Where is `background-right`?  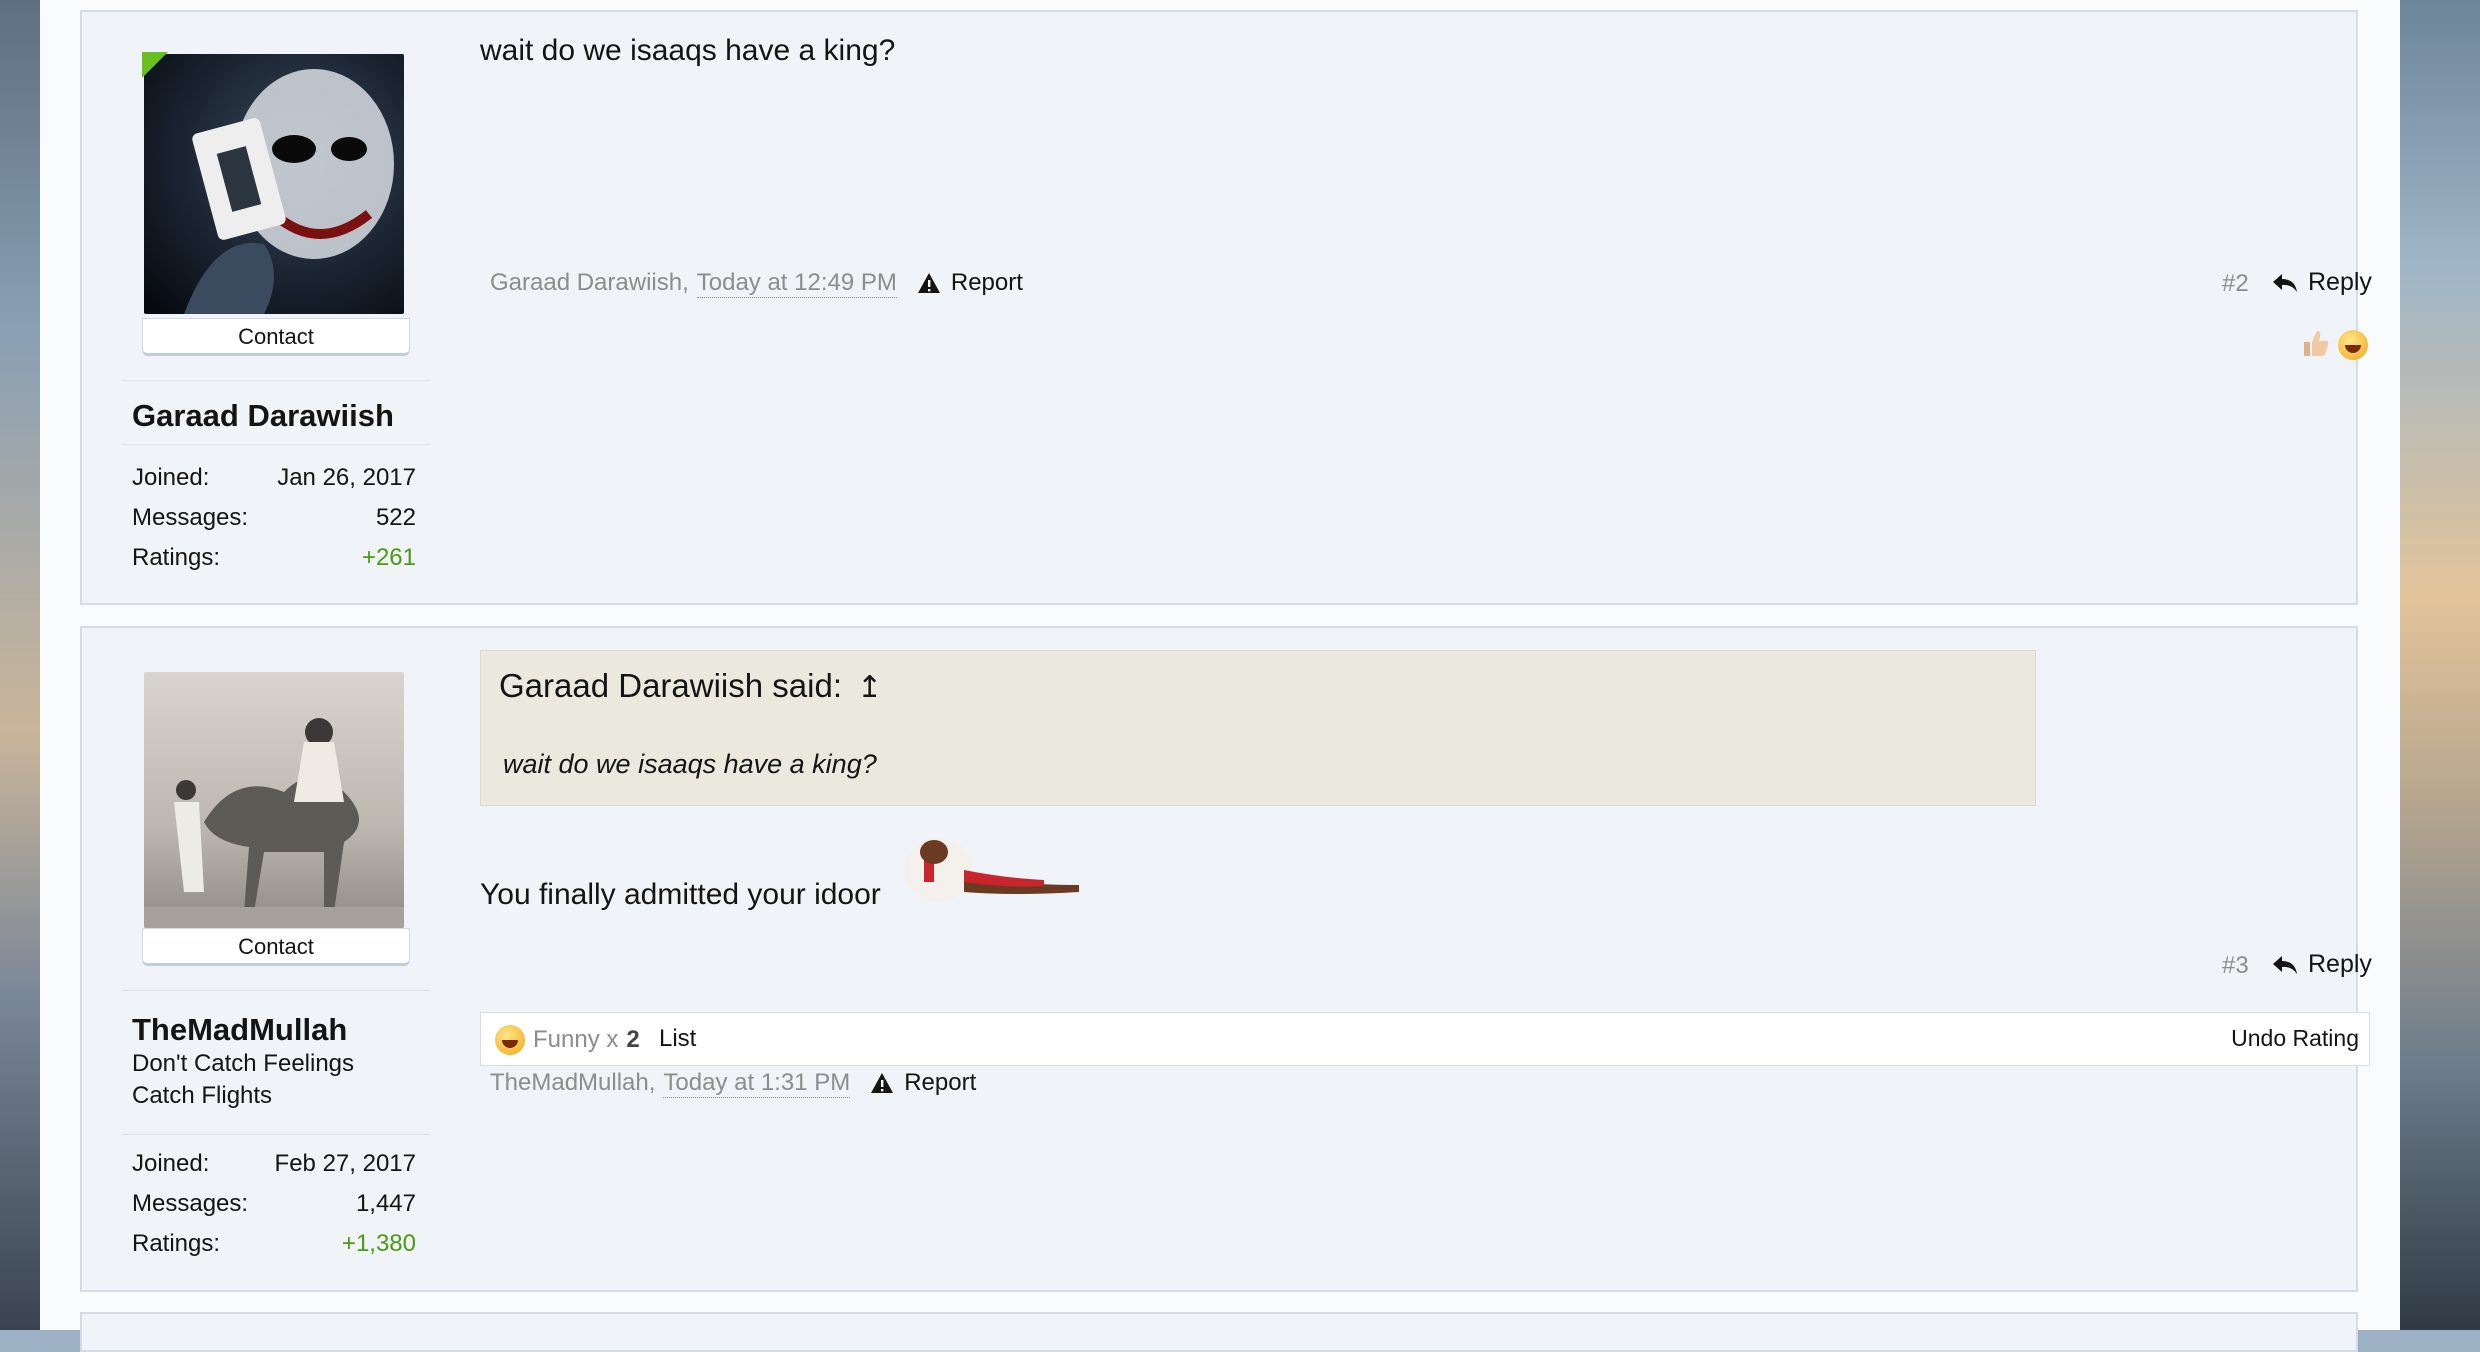 background-right is located at coordinates (2440, 665).